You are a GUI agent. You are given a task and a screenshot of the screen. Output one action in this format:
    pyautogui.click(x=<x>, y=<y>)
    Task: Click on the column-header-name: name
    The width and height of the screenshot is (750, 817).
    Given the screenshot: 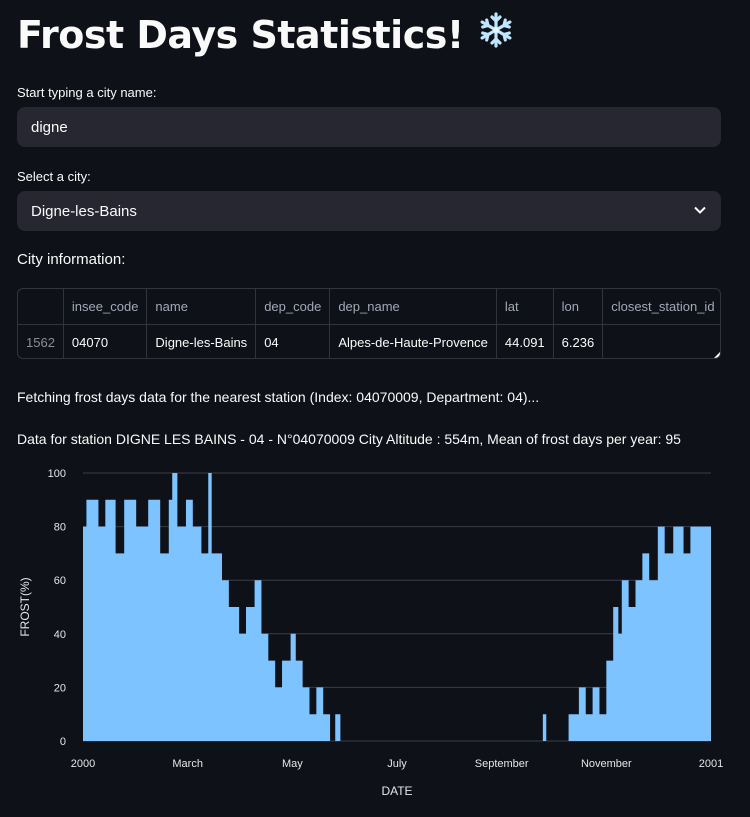 What is the action you would take?
    pyautogui.click(x=201, y=307)
    